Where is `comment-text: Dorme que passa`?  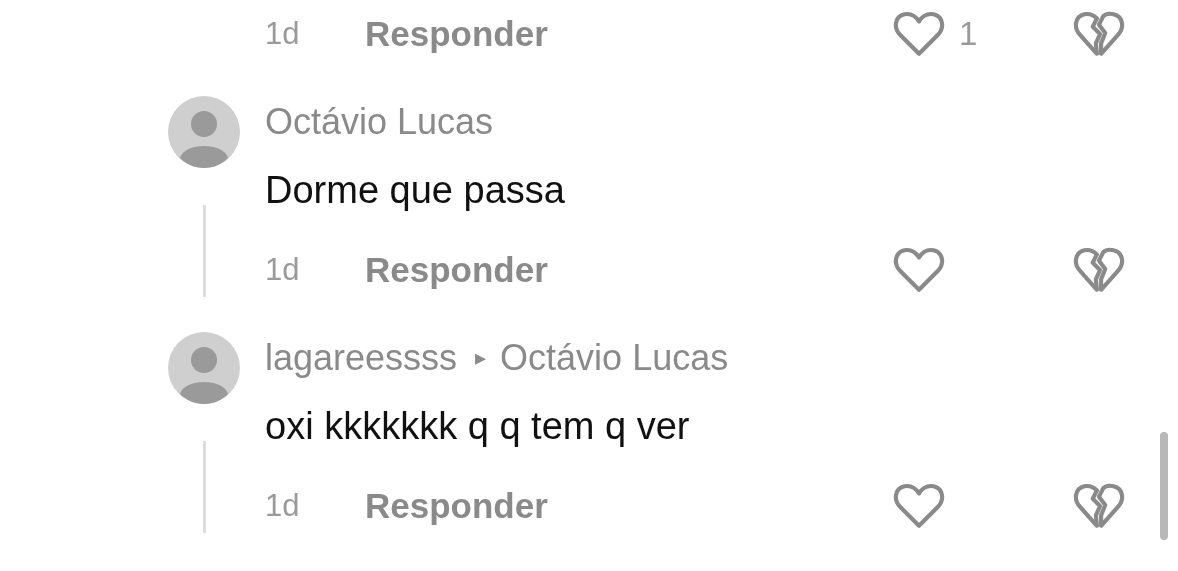
comment-text: Dorme que passa is located at coordinates (415, 190).